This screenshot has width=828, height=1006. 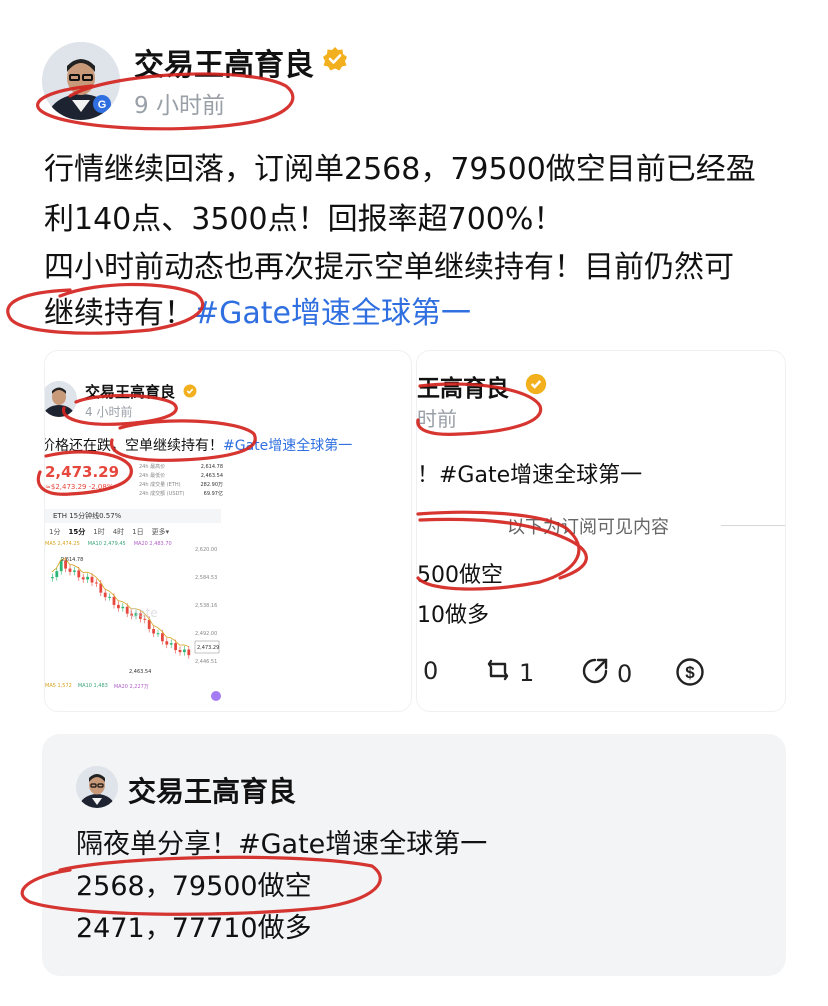 What do you see at coordinates (753, 525) in the screenshot?
I see `subscription-divider-line` at bounding box center [753, 525].